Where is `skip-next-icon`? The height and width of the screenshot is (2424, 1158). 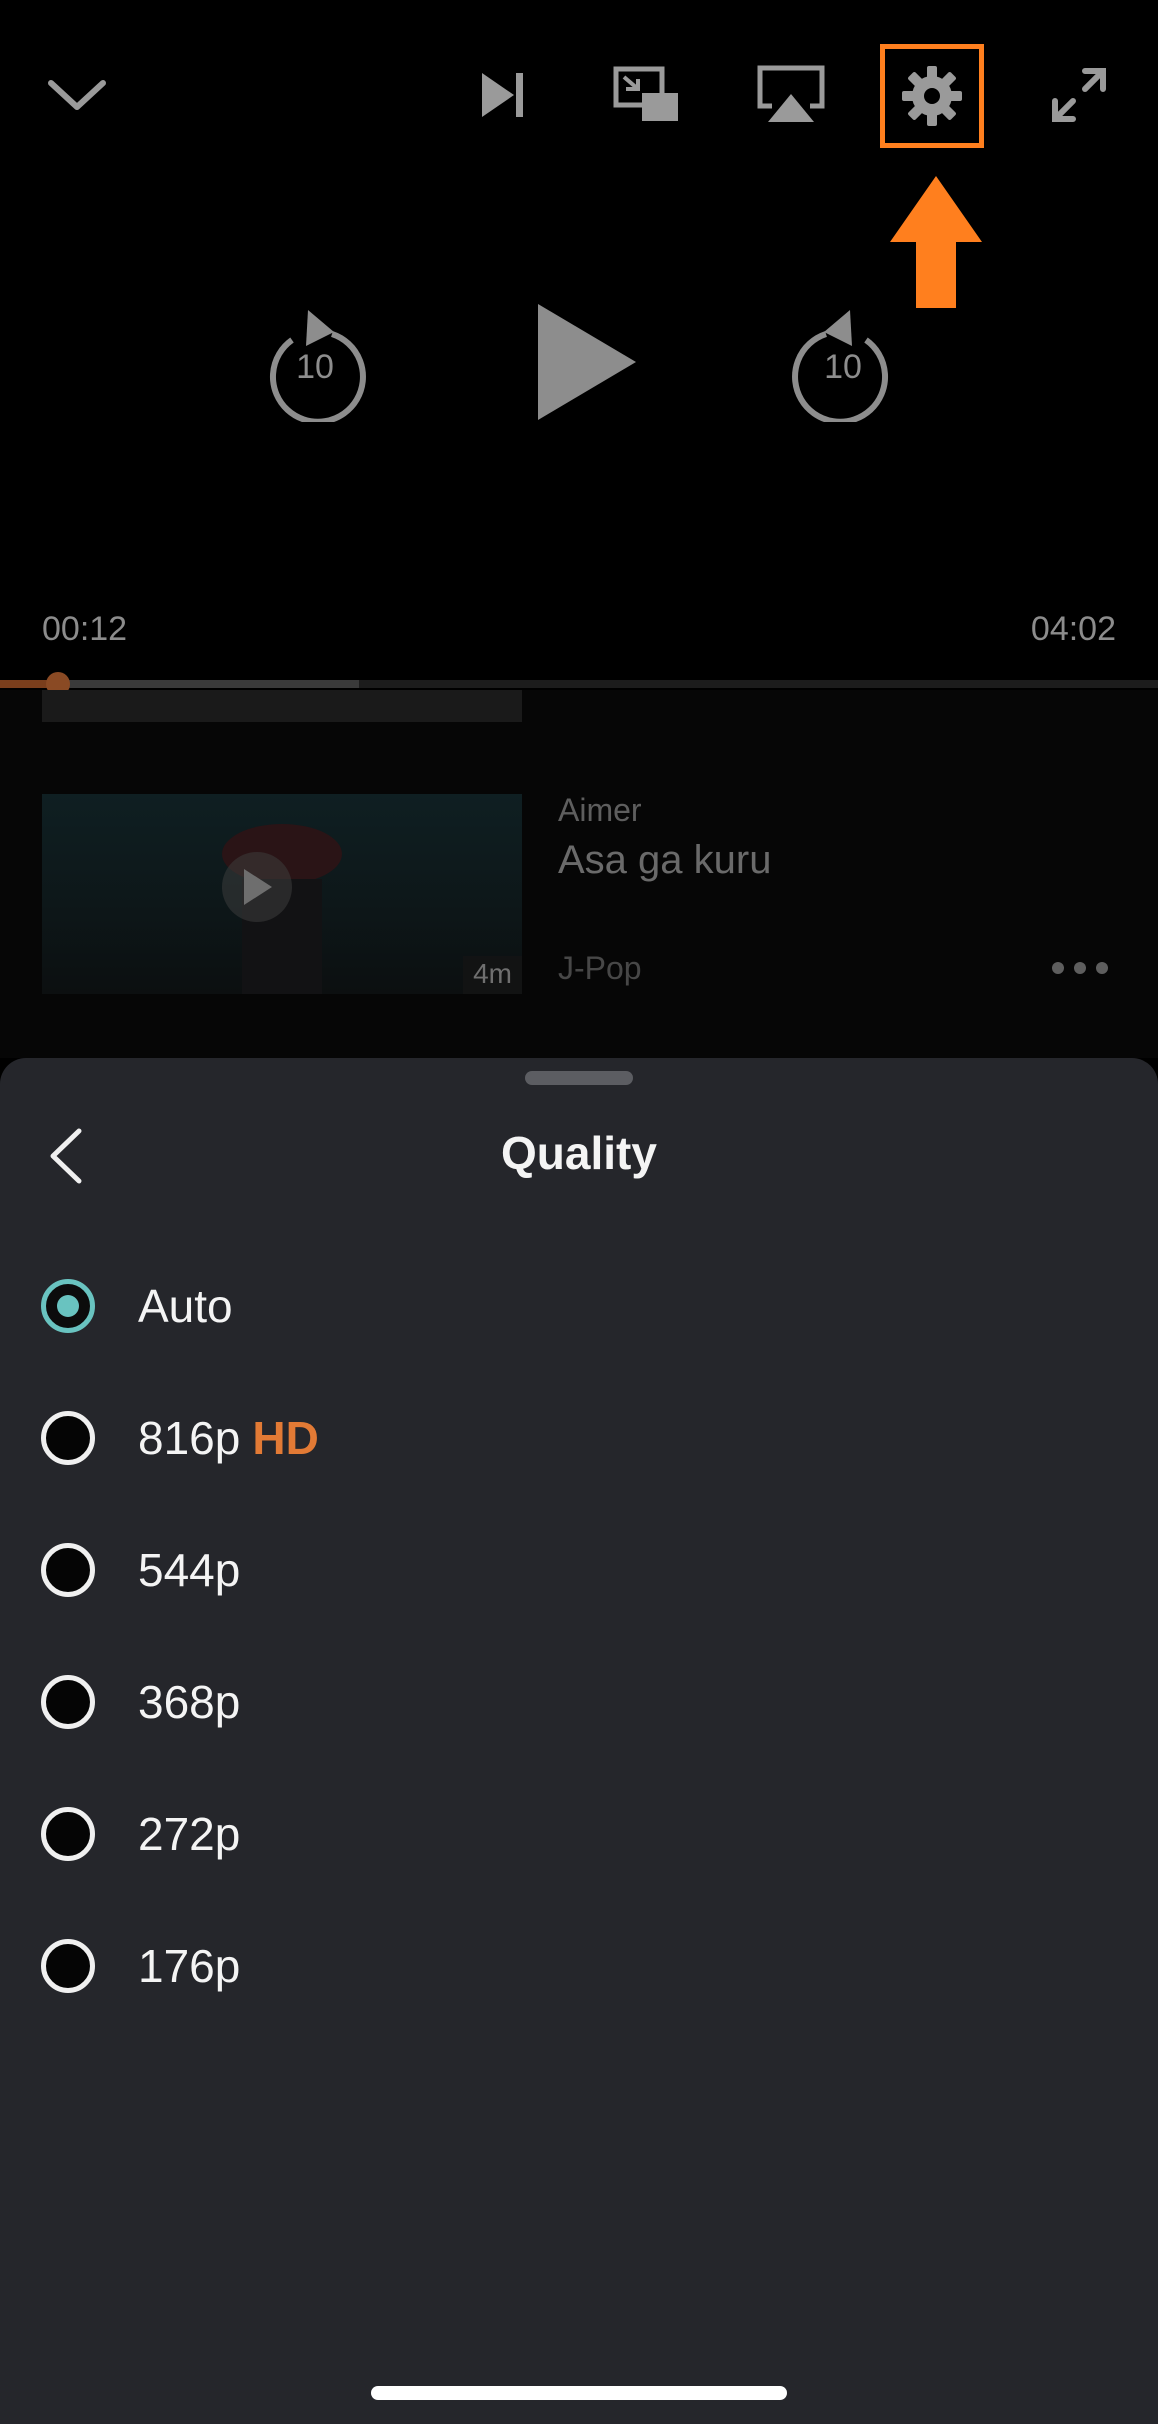
skip-next-icon is located at coordinates (502, 95).